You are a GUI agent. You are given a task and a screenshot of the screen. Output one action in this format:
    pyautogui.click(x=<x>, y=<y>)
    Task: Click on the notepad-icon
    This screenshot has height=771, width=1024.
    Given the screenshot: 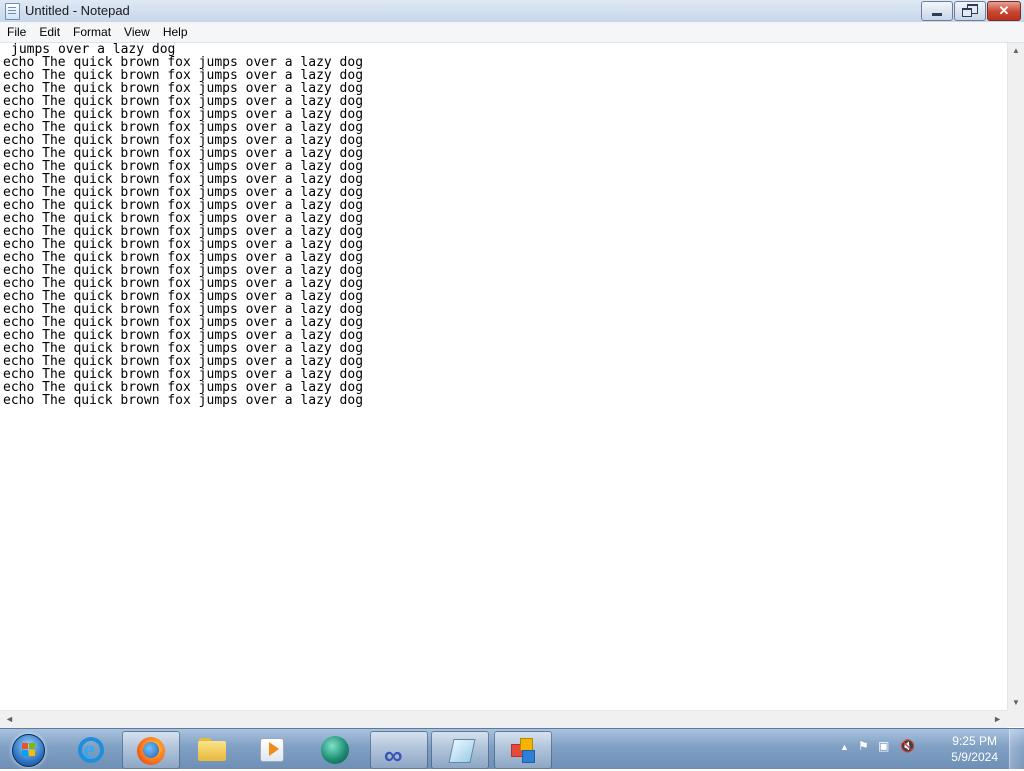 What is the action you would take?
    pyautogui.click(x=12, y=11)
    